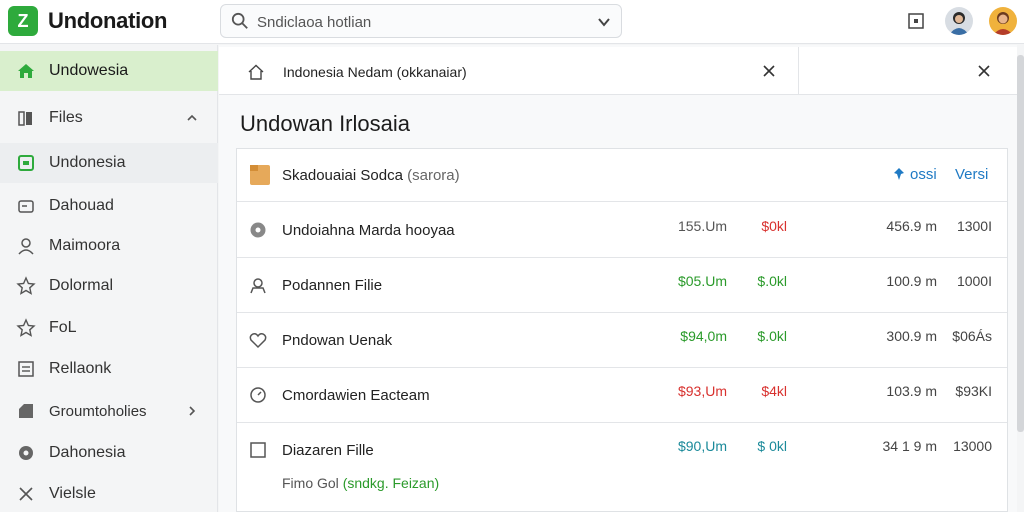 The image size is (1024, 512). I want to click on pin-icon, so click(899, 174).